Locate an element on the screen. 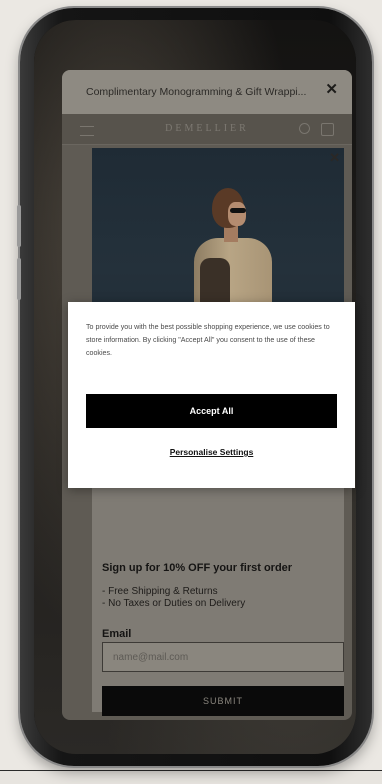  bag-icon is located at coordinates (327, 129).